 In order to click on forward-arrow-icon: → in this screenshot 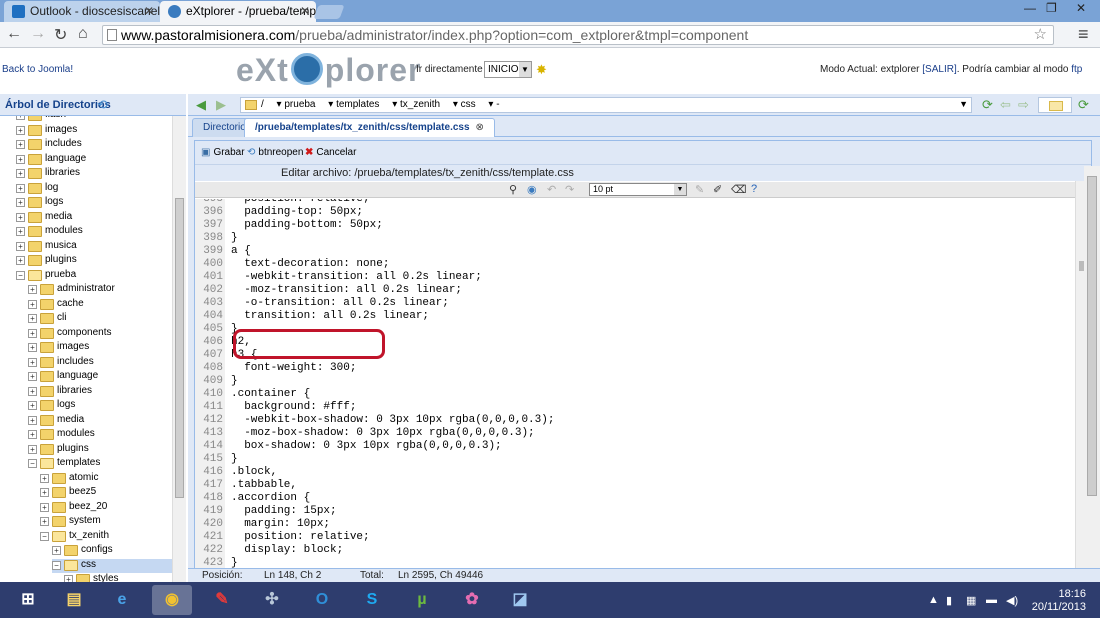, I will do `click(38, 34)`.